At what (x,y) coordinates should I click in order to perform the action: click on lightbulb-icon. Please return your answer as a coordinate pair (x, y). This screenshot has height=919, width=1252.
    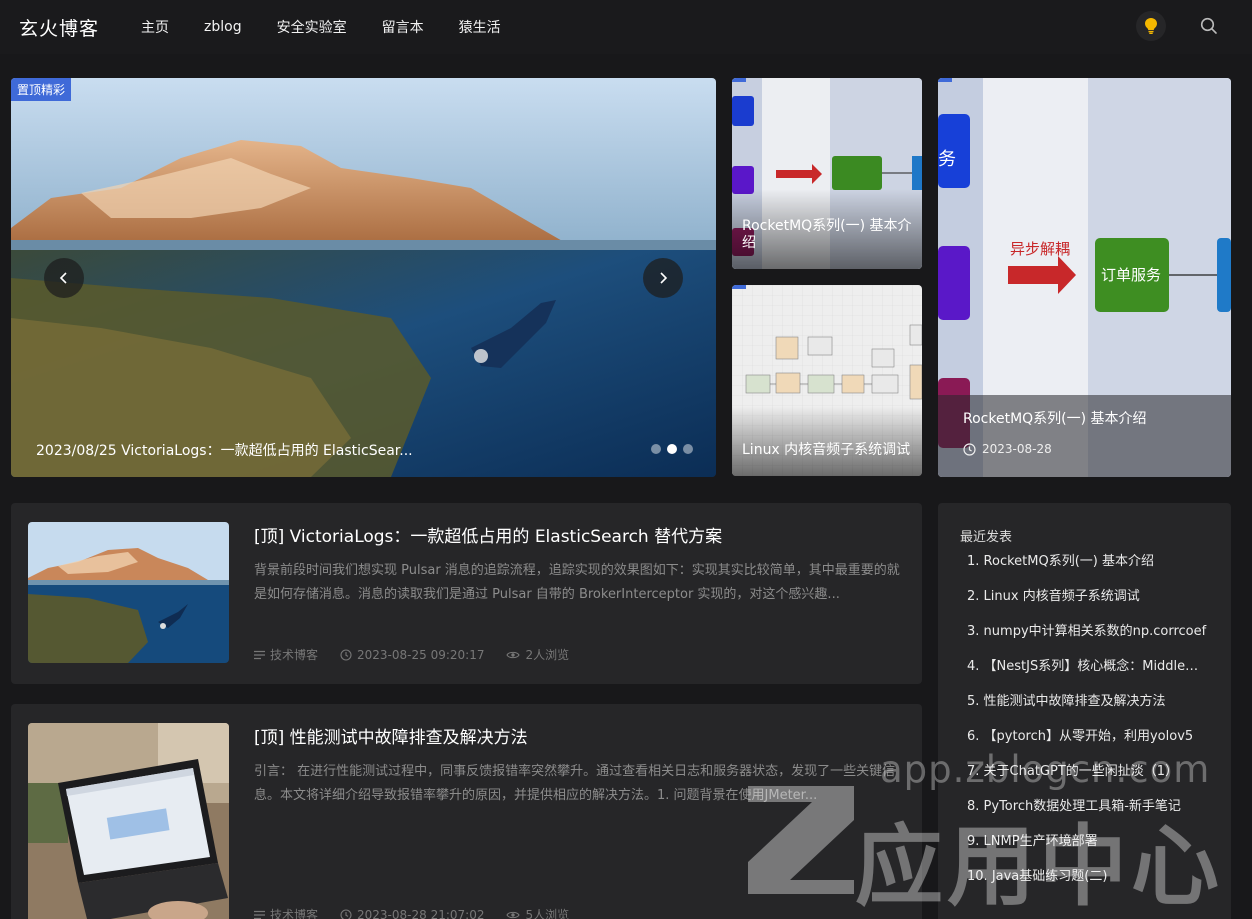
    Looking at the image, I should click on (1151, 26).